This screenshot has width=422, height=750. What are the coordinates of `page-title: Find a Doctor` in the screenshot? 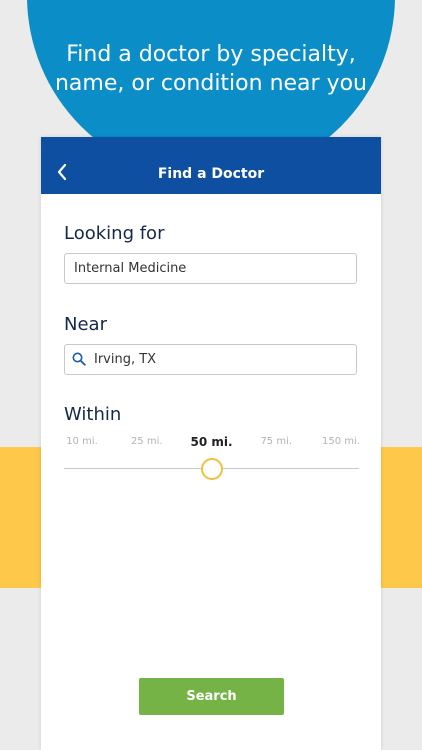 It's located at (211, 174).